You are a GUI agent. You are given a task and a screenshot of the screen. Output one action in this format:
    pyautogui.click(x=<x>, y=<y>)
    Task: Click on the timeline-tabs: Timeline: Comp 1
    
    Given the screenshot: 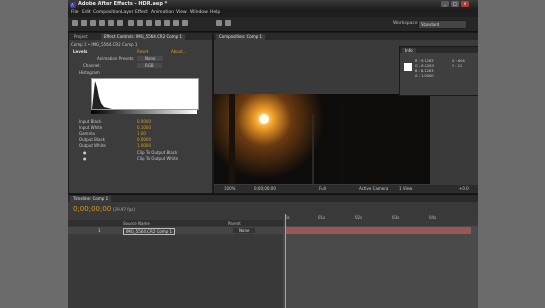 What is the action you would take?
    pyautogui.click(x=273, y=198)
    